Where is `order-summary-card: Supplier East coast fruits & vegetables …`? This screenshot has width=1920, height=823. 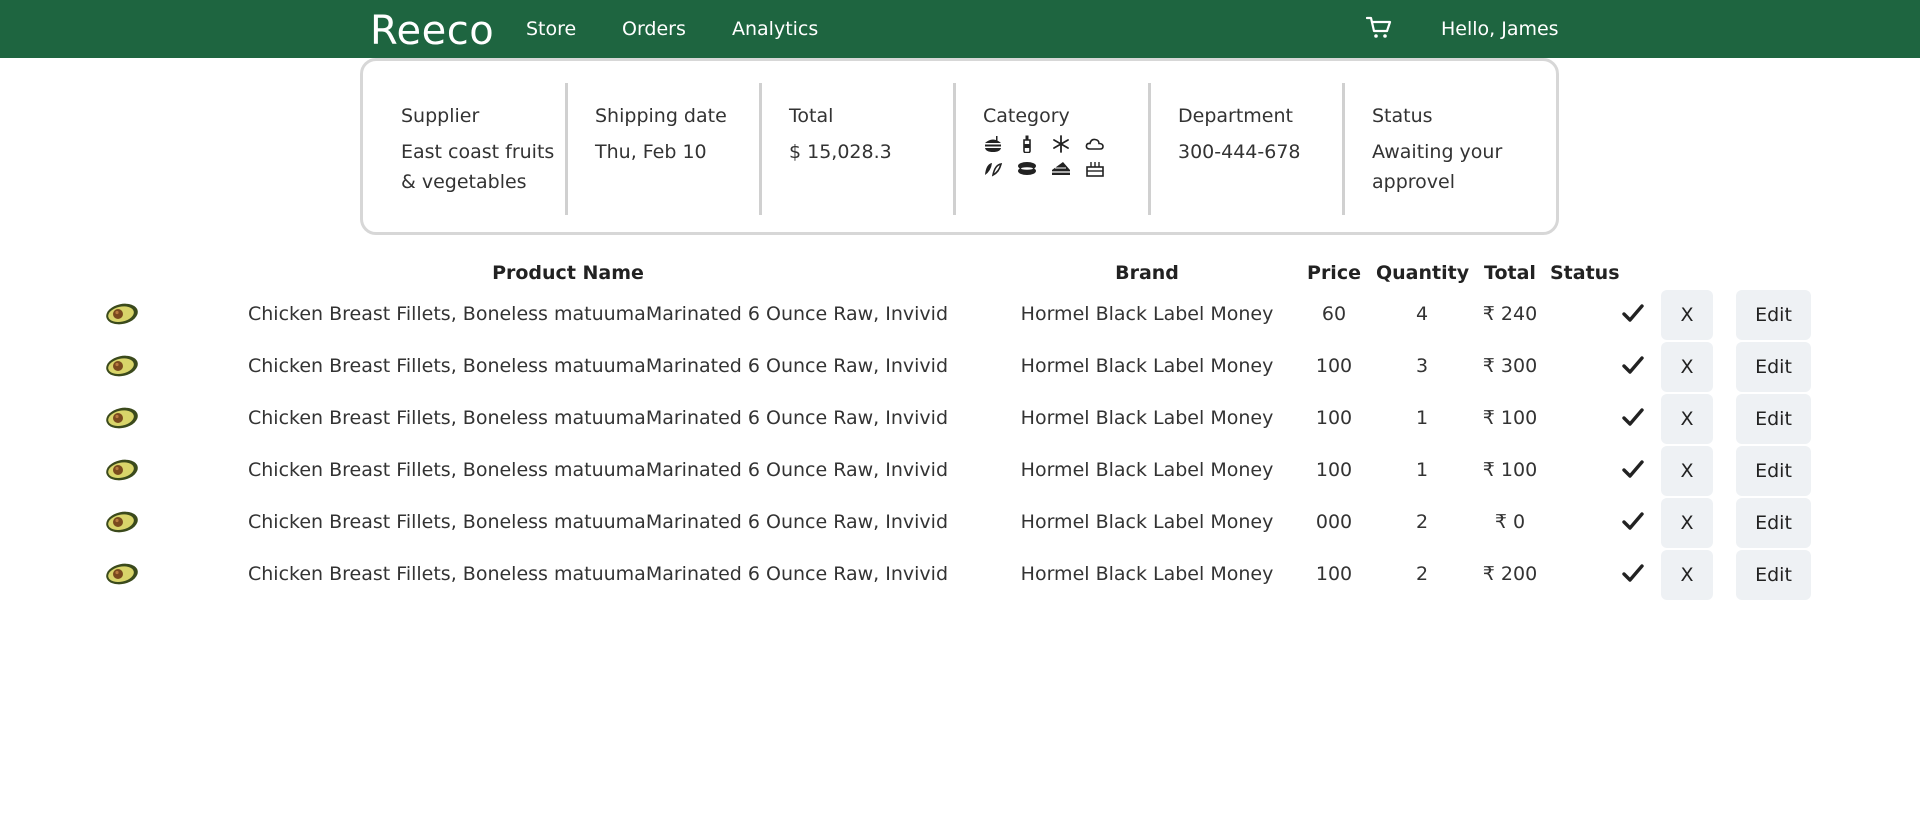
order-summary-card: Supplier East coast fruits & vegetables … is located at coordinates (959, 146).